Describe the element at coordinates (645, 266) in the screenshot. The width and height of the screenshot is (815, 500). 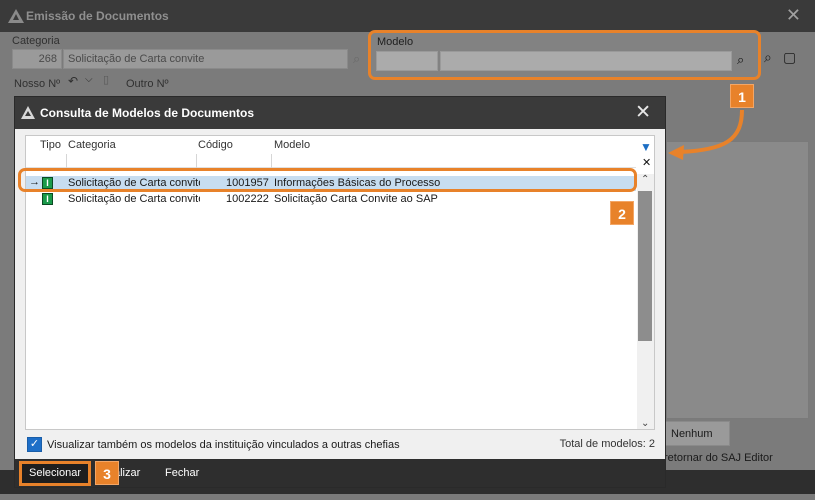
I see `scroll-thumb` at that location.